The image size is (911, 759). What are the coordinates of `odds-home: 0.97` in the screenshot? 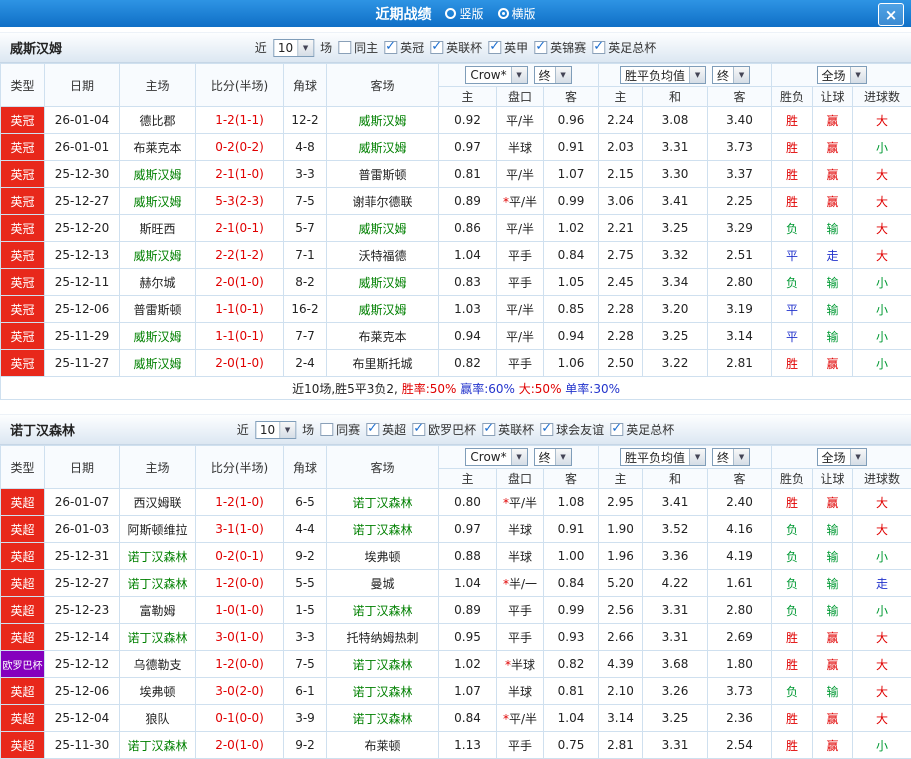 It's located at (468, 147).